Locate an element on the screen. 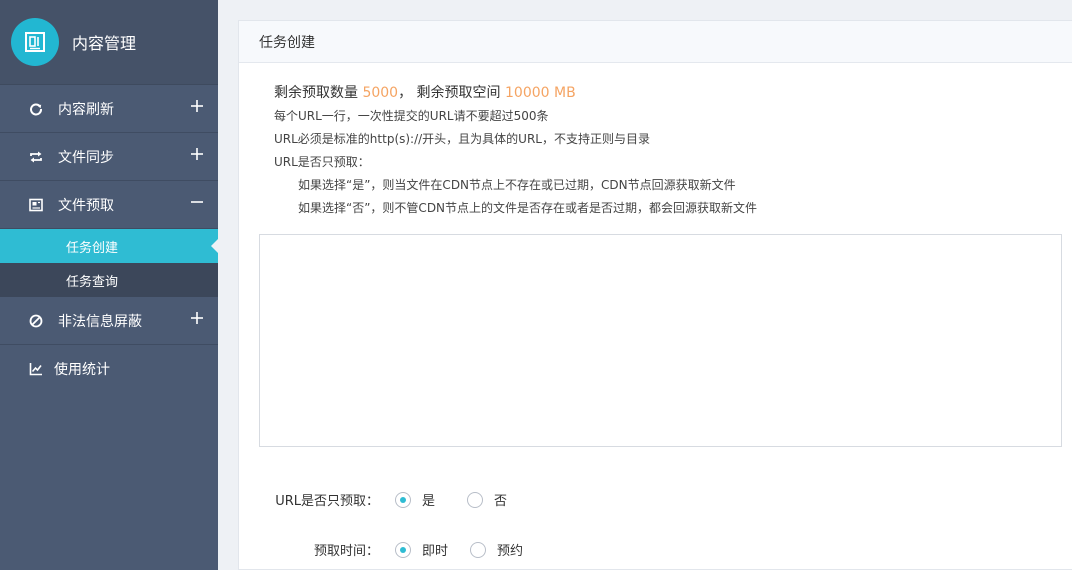 The image size is (1072, 570). quota-count-value: 5000 is located at coordinates (380, 93).